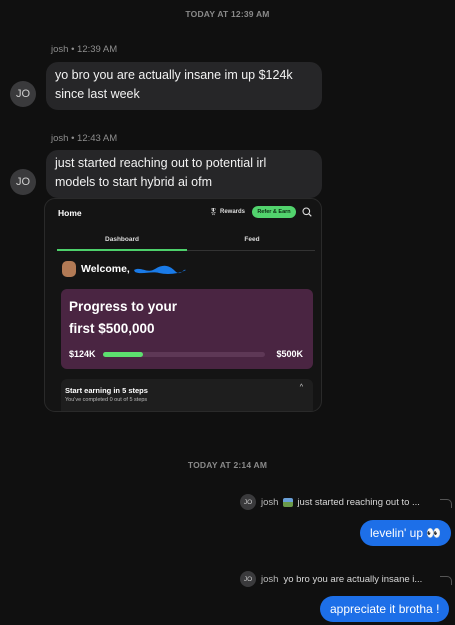  Describe the element at coordinates (385, 609) in the screenshot. I see `outgoing-message-bubble: appreciate it brotha !` at that location.